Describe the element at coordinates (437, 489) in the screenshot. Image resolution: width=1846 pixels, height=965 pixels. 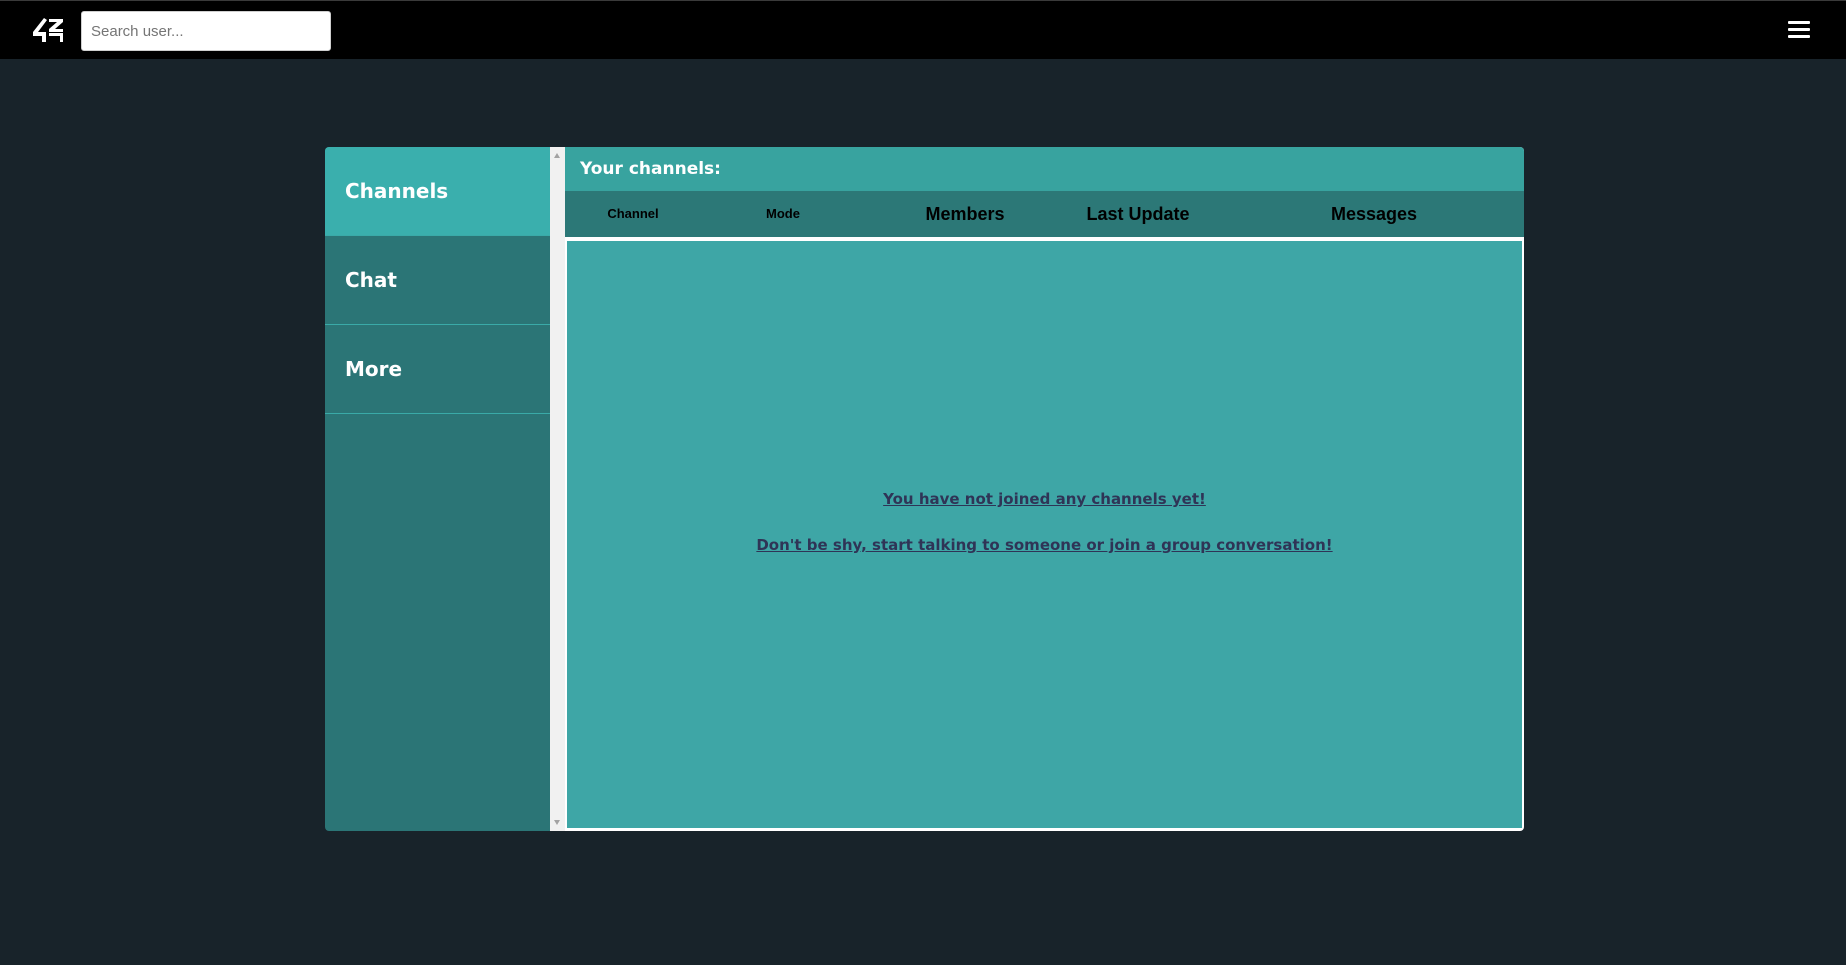
I see `sidebar: Channels Chat More` at that location.